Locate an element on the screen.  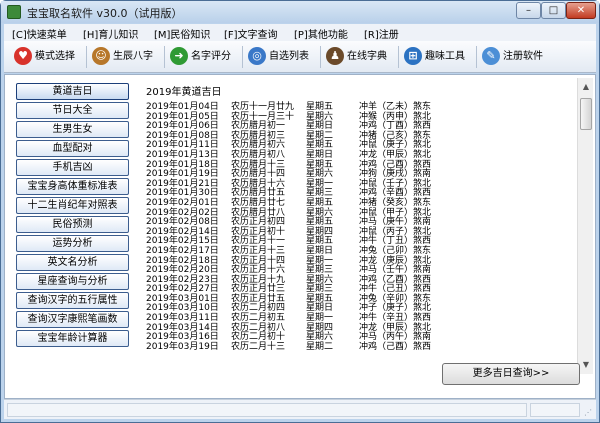
name-score-label: 名字评分 is located at coordinates (211, 56).